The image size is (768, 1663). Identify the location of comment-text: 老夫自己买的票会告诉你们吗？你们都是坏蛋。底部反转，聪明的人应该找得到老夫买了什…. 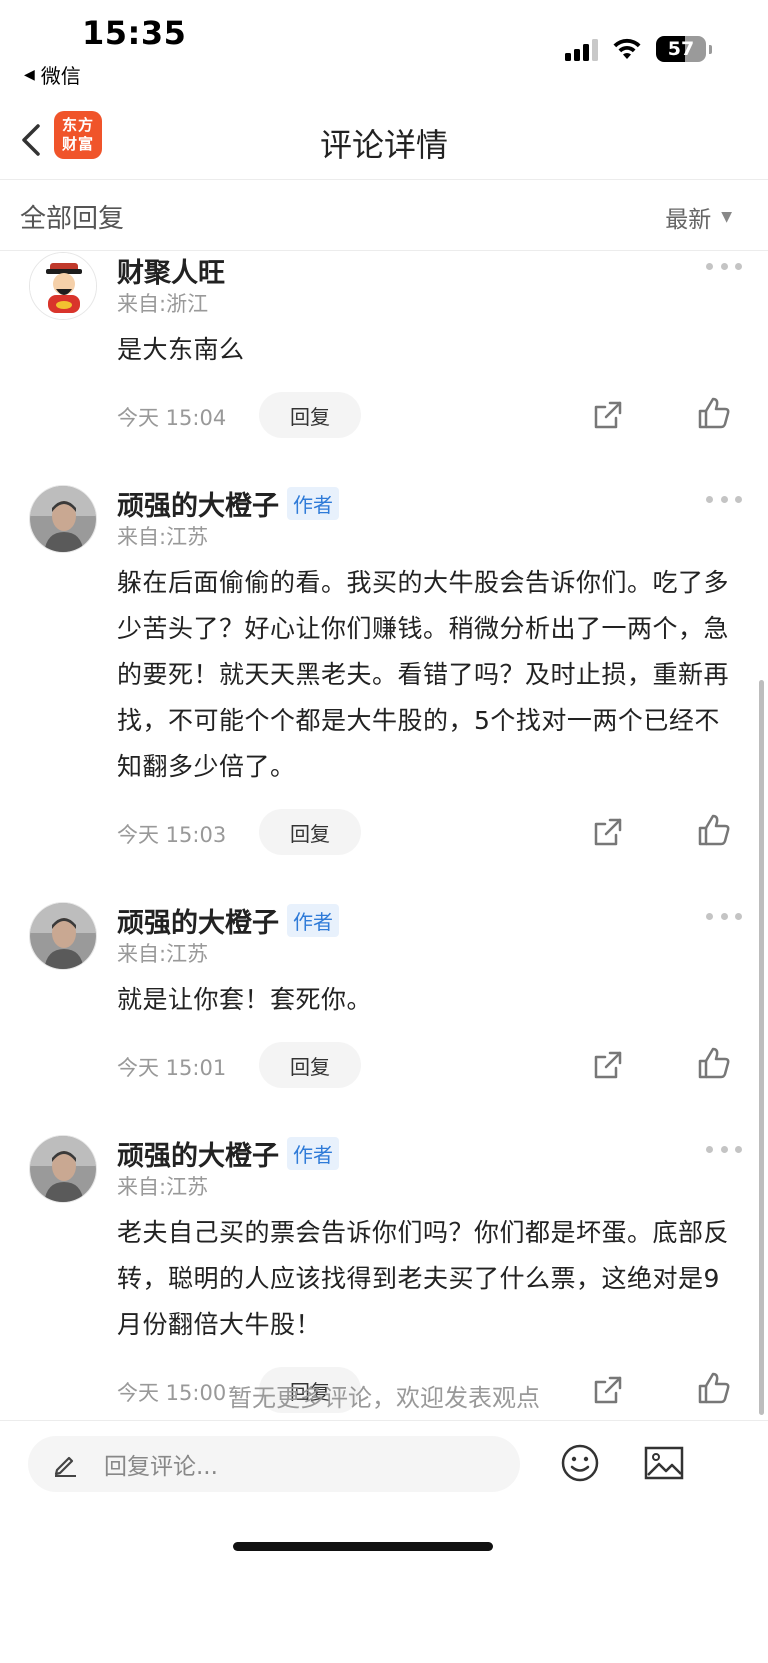
(423, 1278).